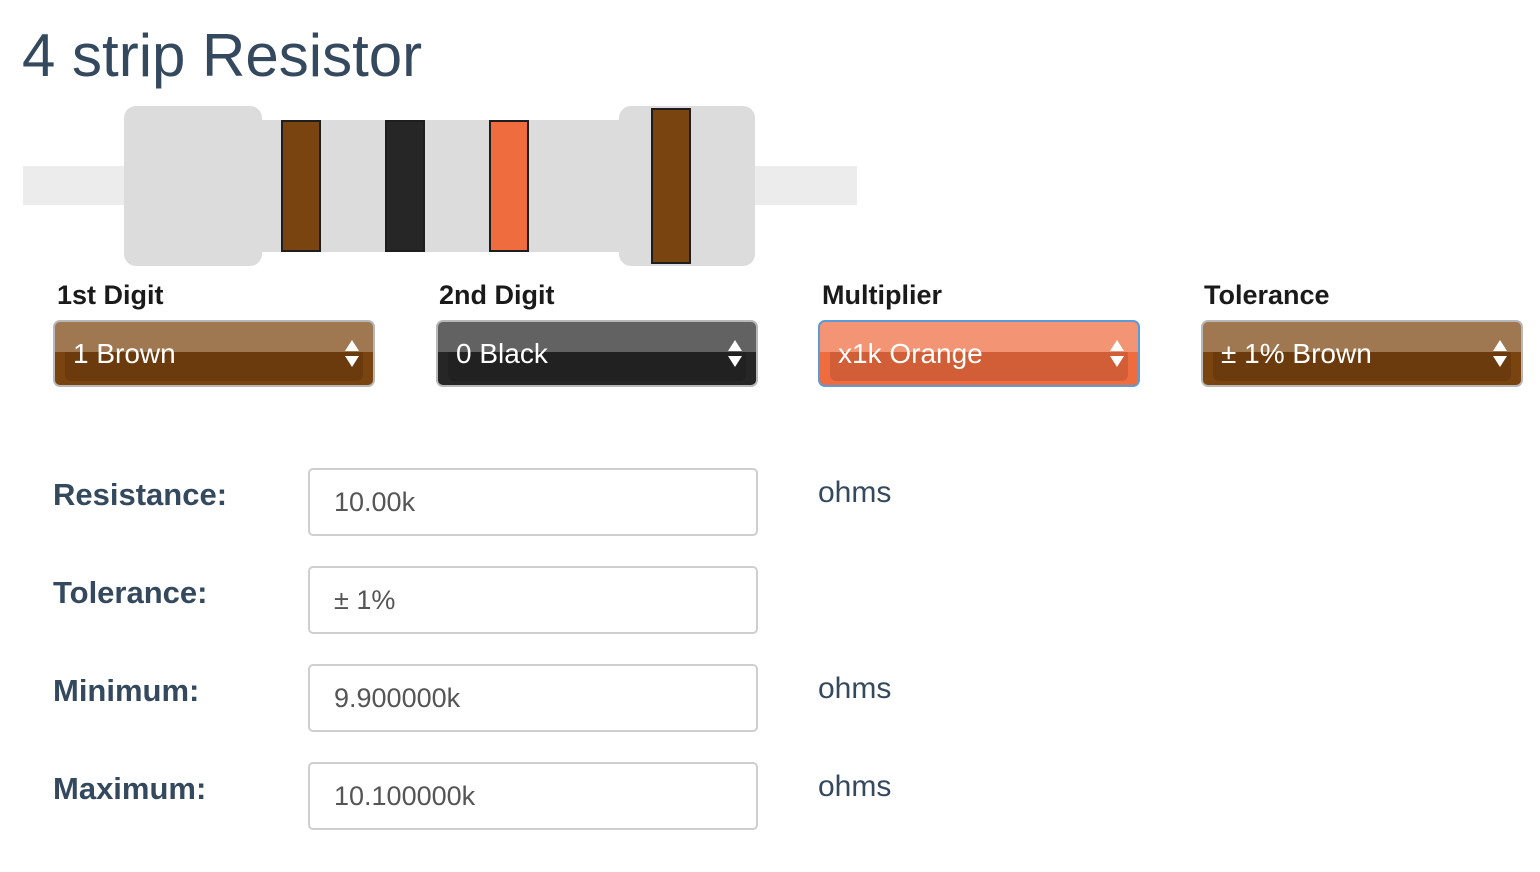 This screenshot has width=1540, height=872. What do you see at coordinates (126, 690) in the screenshot?
I see `minimum-label: Minimum:` at bounding box center [126, 690].